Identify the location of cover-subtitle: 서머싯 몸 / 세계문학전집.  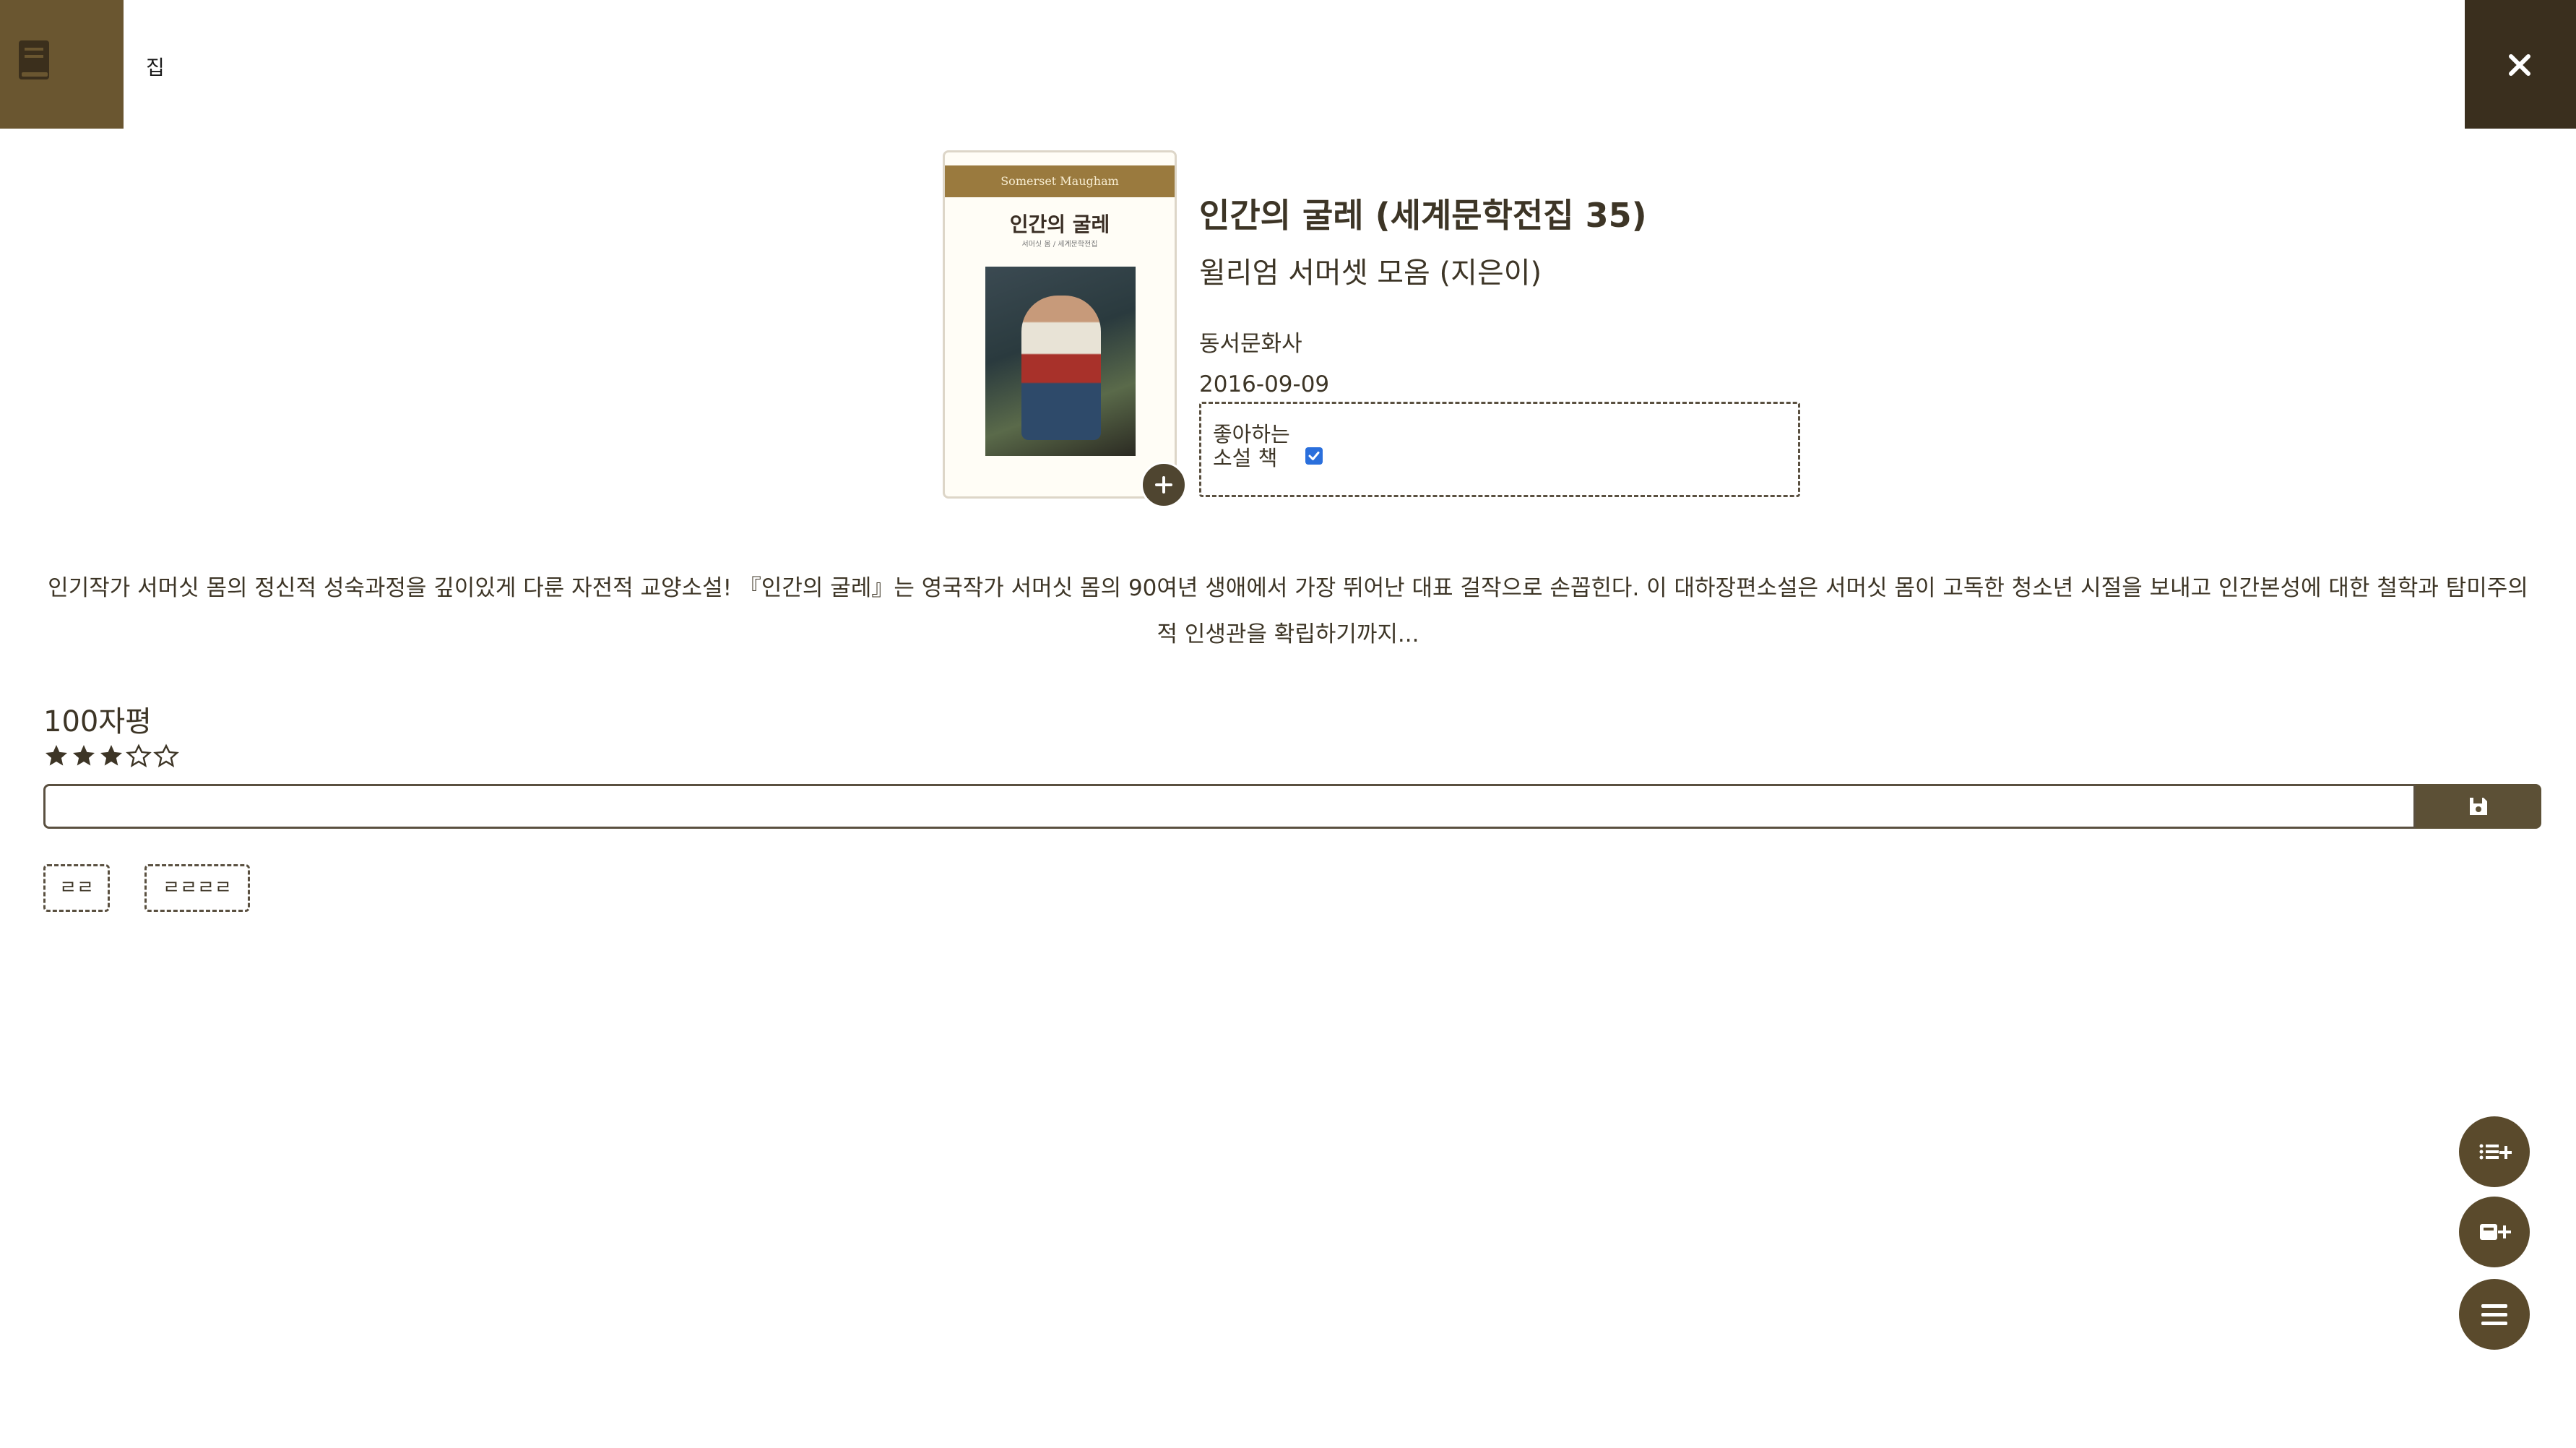
(1059, 245).